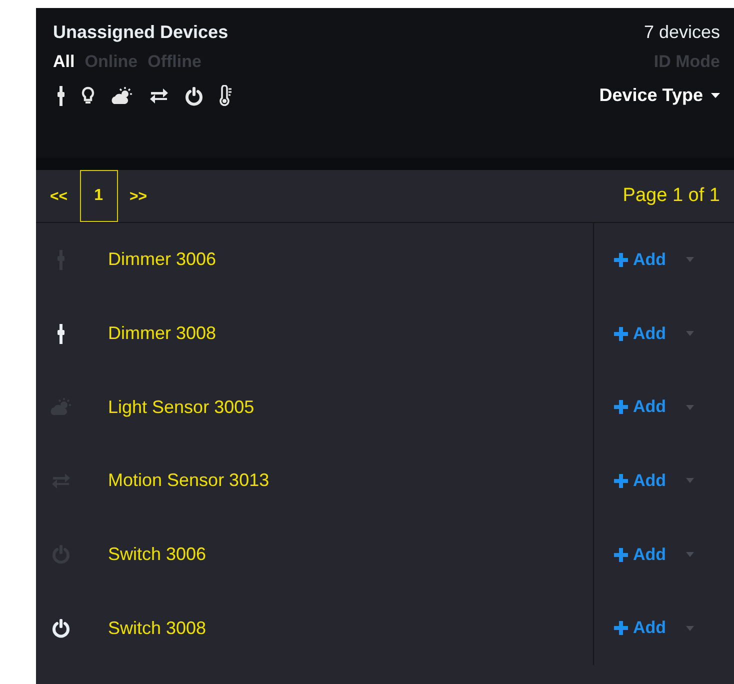 The image size is (734, 684). I want to click on device-type-dropdown: Device Type, so click(659, 95).